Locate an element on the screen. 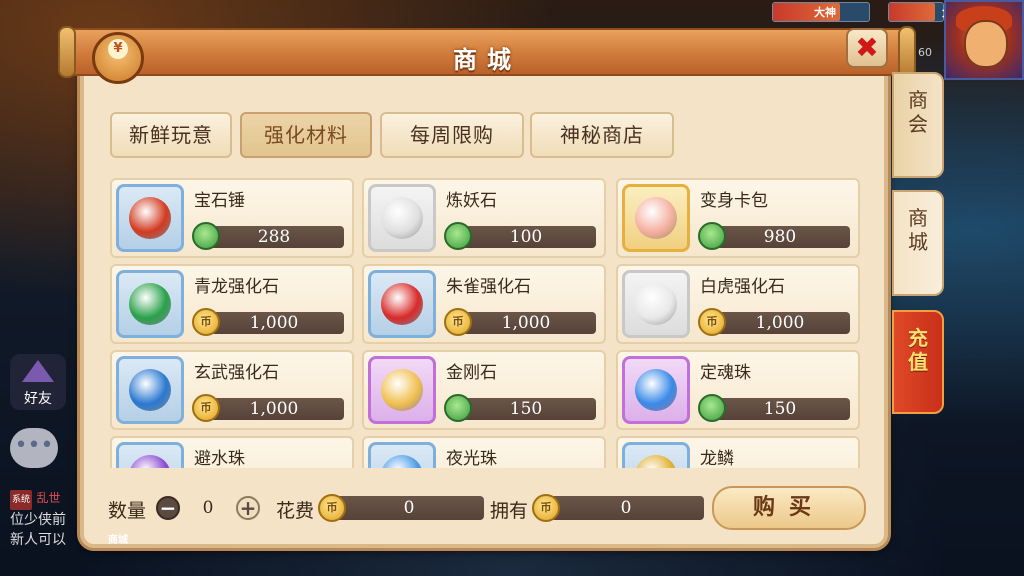 The image size is (1024, 576). item-price-bar: 288 is located at coordinates (274, 237).